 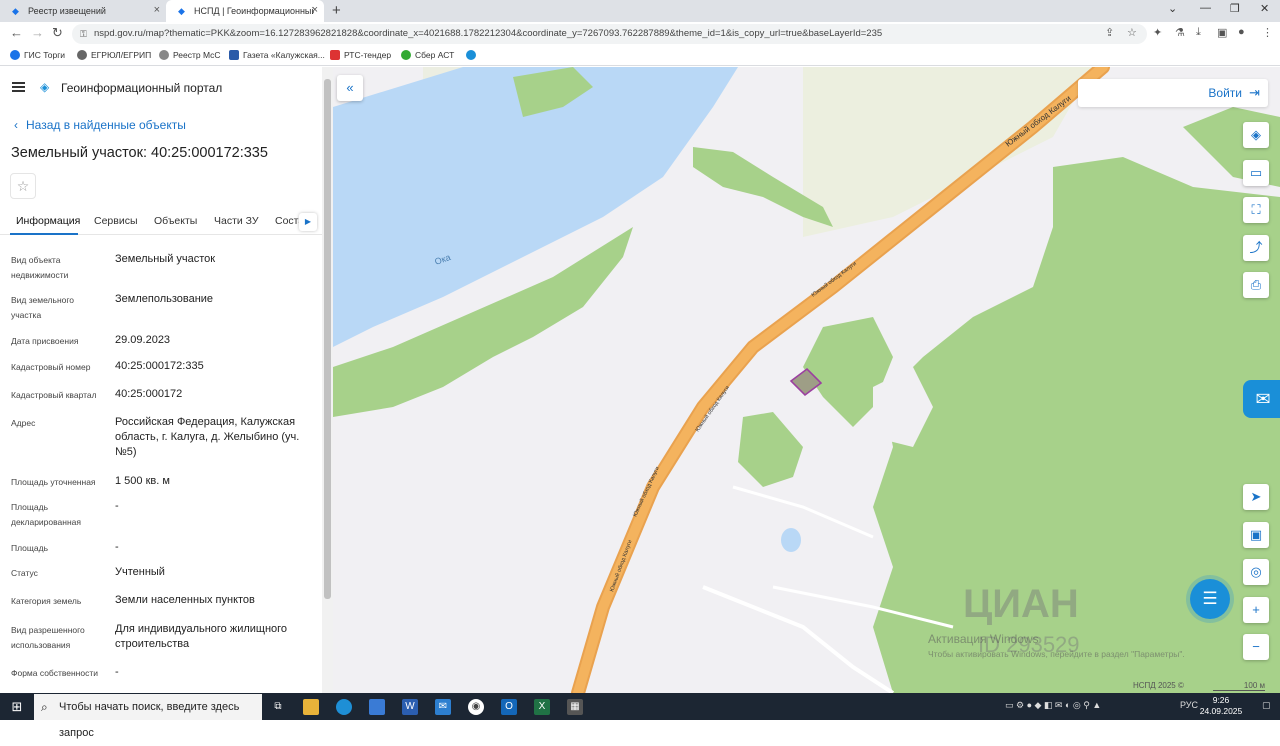 What do you see at coordinates (542, 707) in the screenshot?
I see `excel-icon: X` at bounding box center [542, 707].